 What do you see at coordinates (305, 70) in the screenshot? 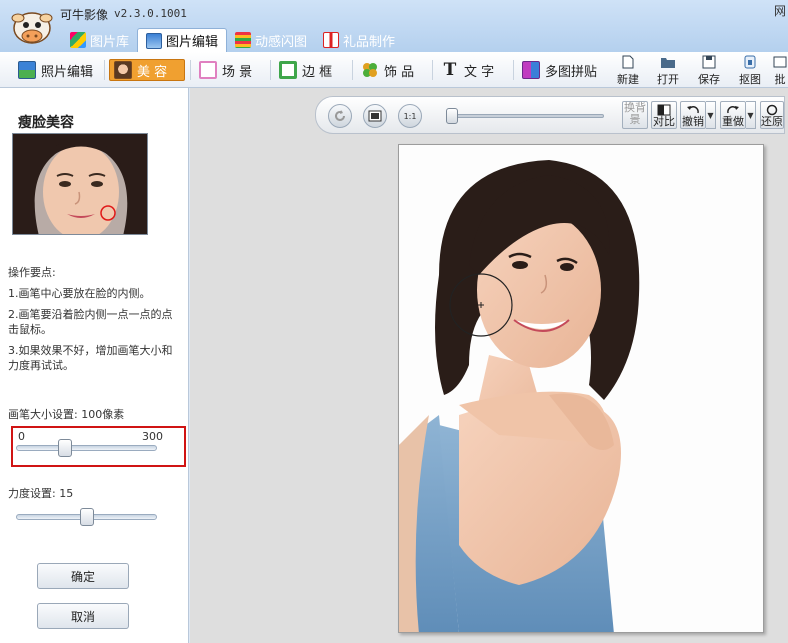
I see `tool-border: 边 框` at bounding box center [305, 70].